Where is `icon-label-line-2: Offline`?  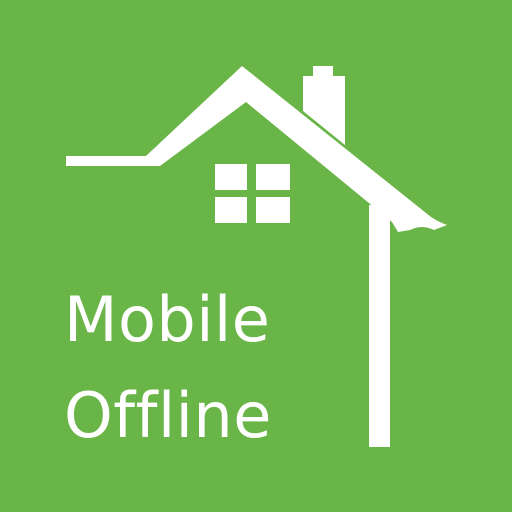 icon-label-line-2: Offline is located at coordinates (168, 415).